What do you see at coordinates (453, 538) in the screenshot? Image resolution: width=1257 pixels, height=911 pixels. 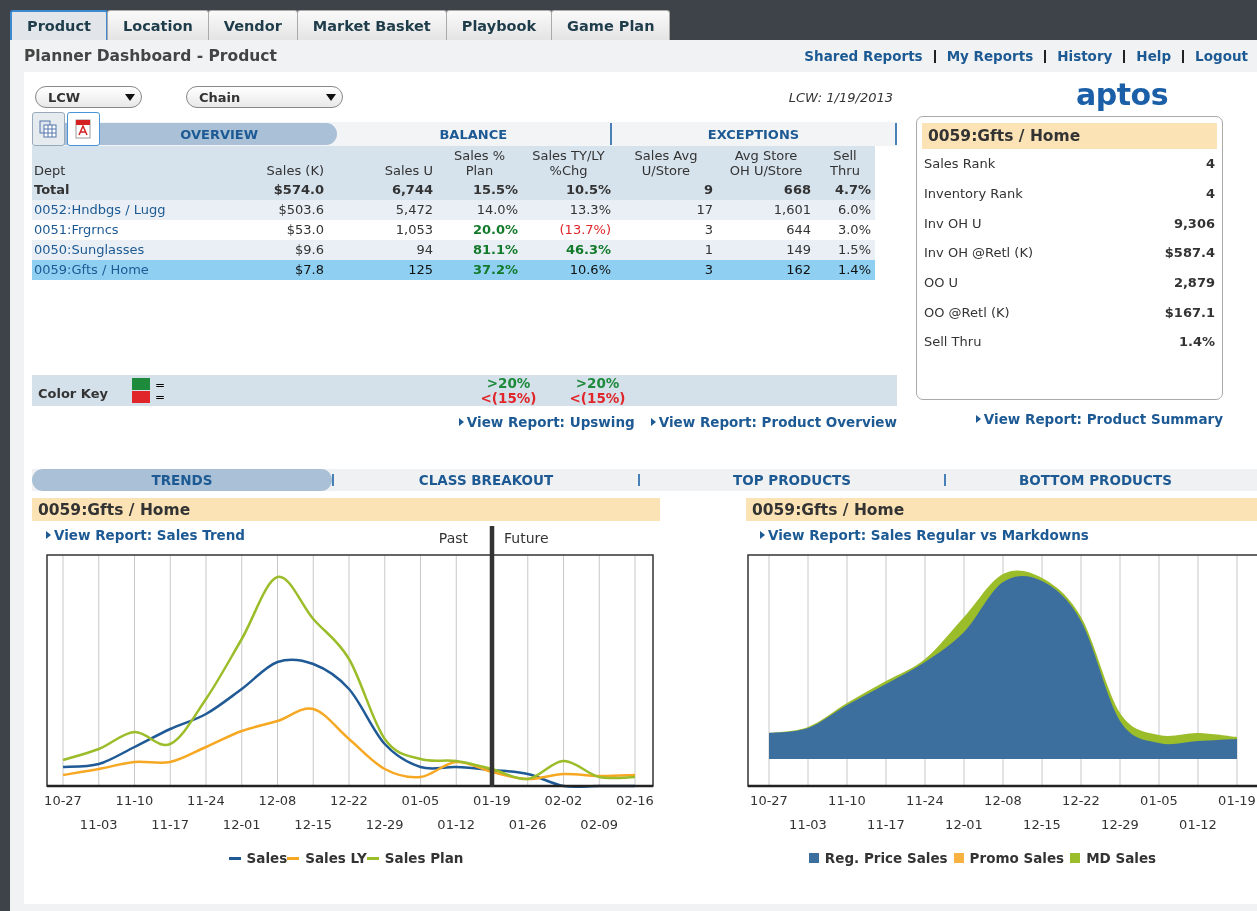 I see `past-label: Past` at bounding box center [453, 538].